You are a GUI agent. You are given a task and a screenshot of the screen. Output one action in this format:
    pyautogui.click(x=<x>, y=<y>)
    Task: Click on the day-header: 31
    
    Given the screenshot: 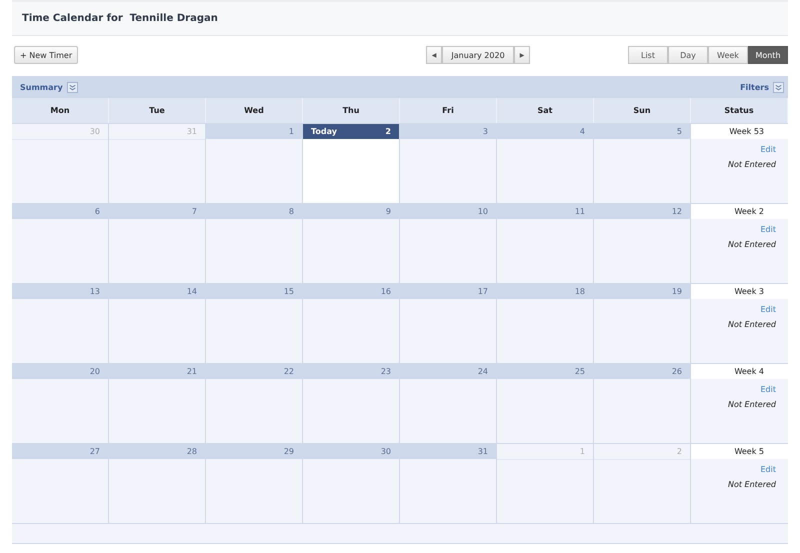 What is the action you would take?
    pyautogui.click(x=448, y=451)
    